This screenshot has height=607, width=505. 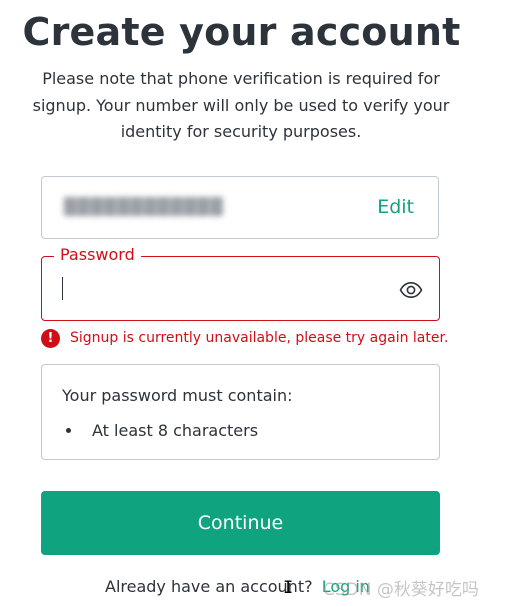 I want to click on password-label: Password, so click(x=97, y=254).